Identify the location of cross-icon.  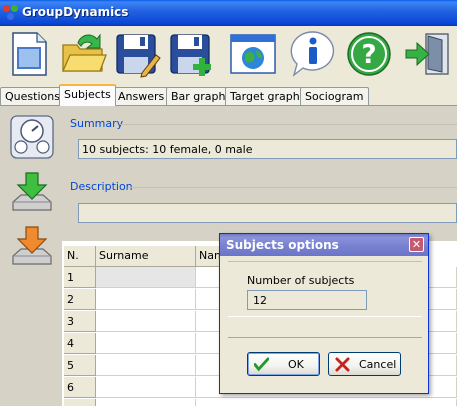
(342, 364).